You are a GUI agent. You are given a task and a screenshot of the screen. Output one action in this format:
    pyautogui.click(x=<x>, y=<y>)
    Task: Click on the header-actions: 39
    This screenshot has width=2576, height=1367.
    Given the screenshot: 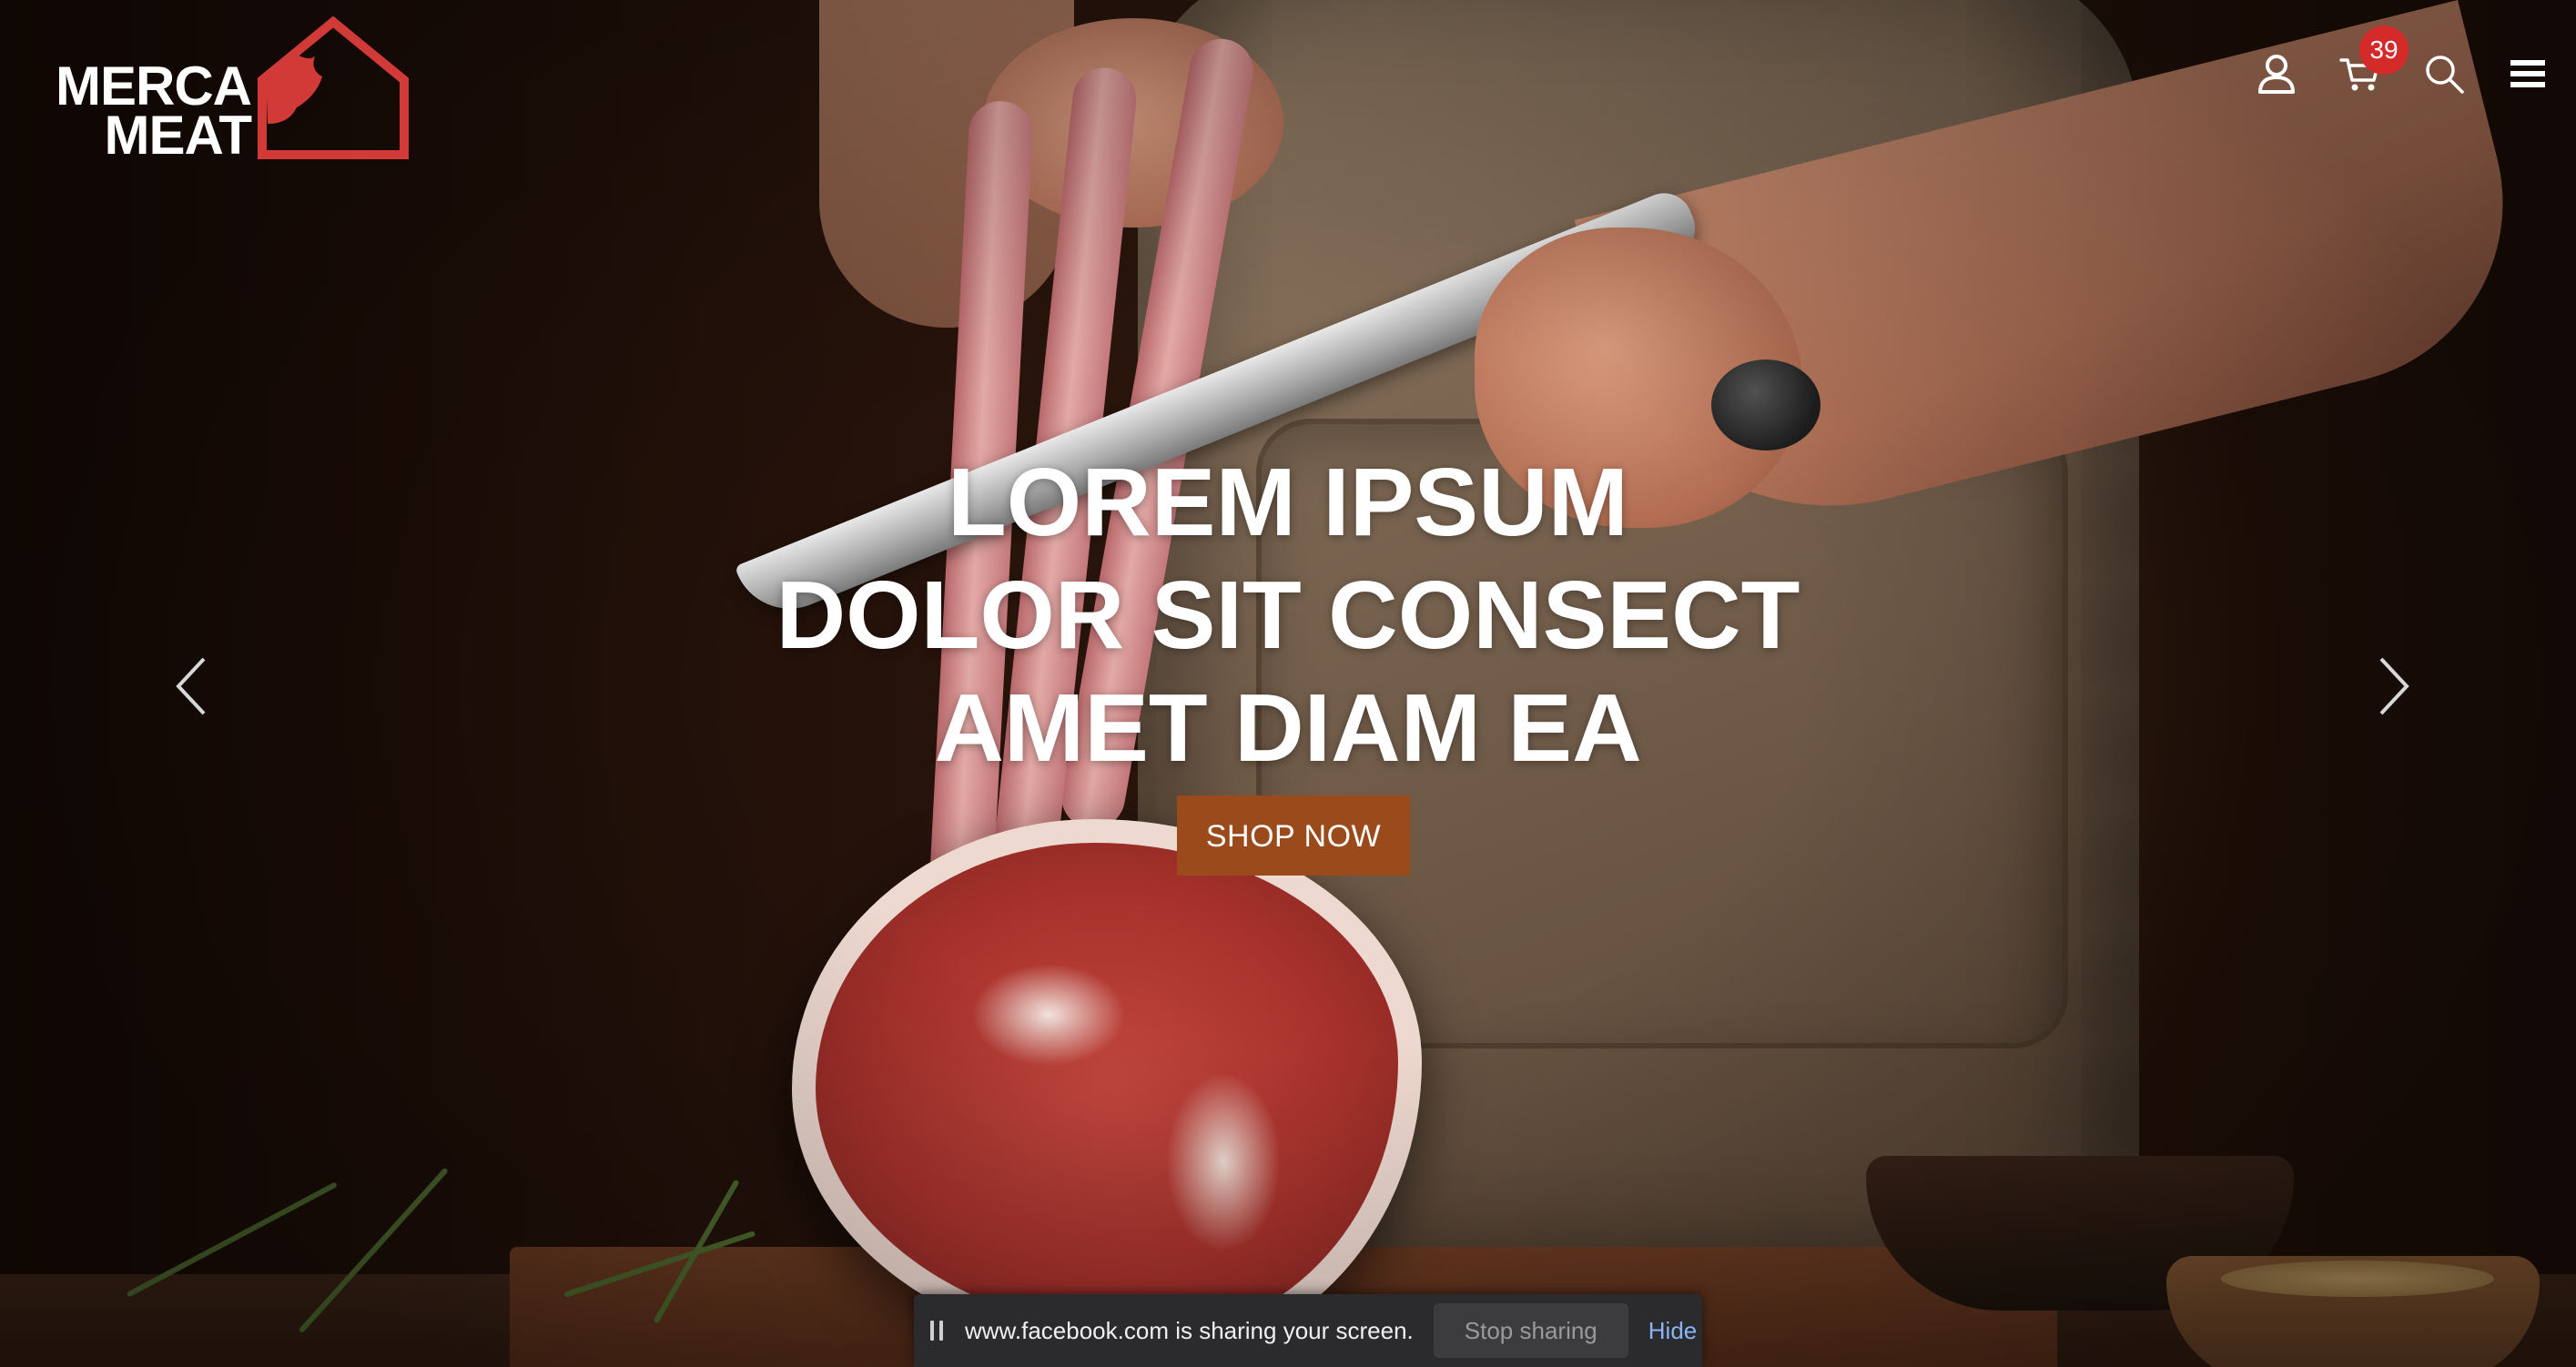 What is the action you would take?
    pyautogui.click(x=2402, y=60)
    